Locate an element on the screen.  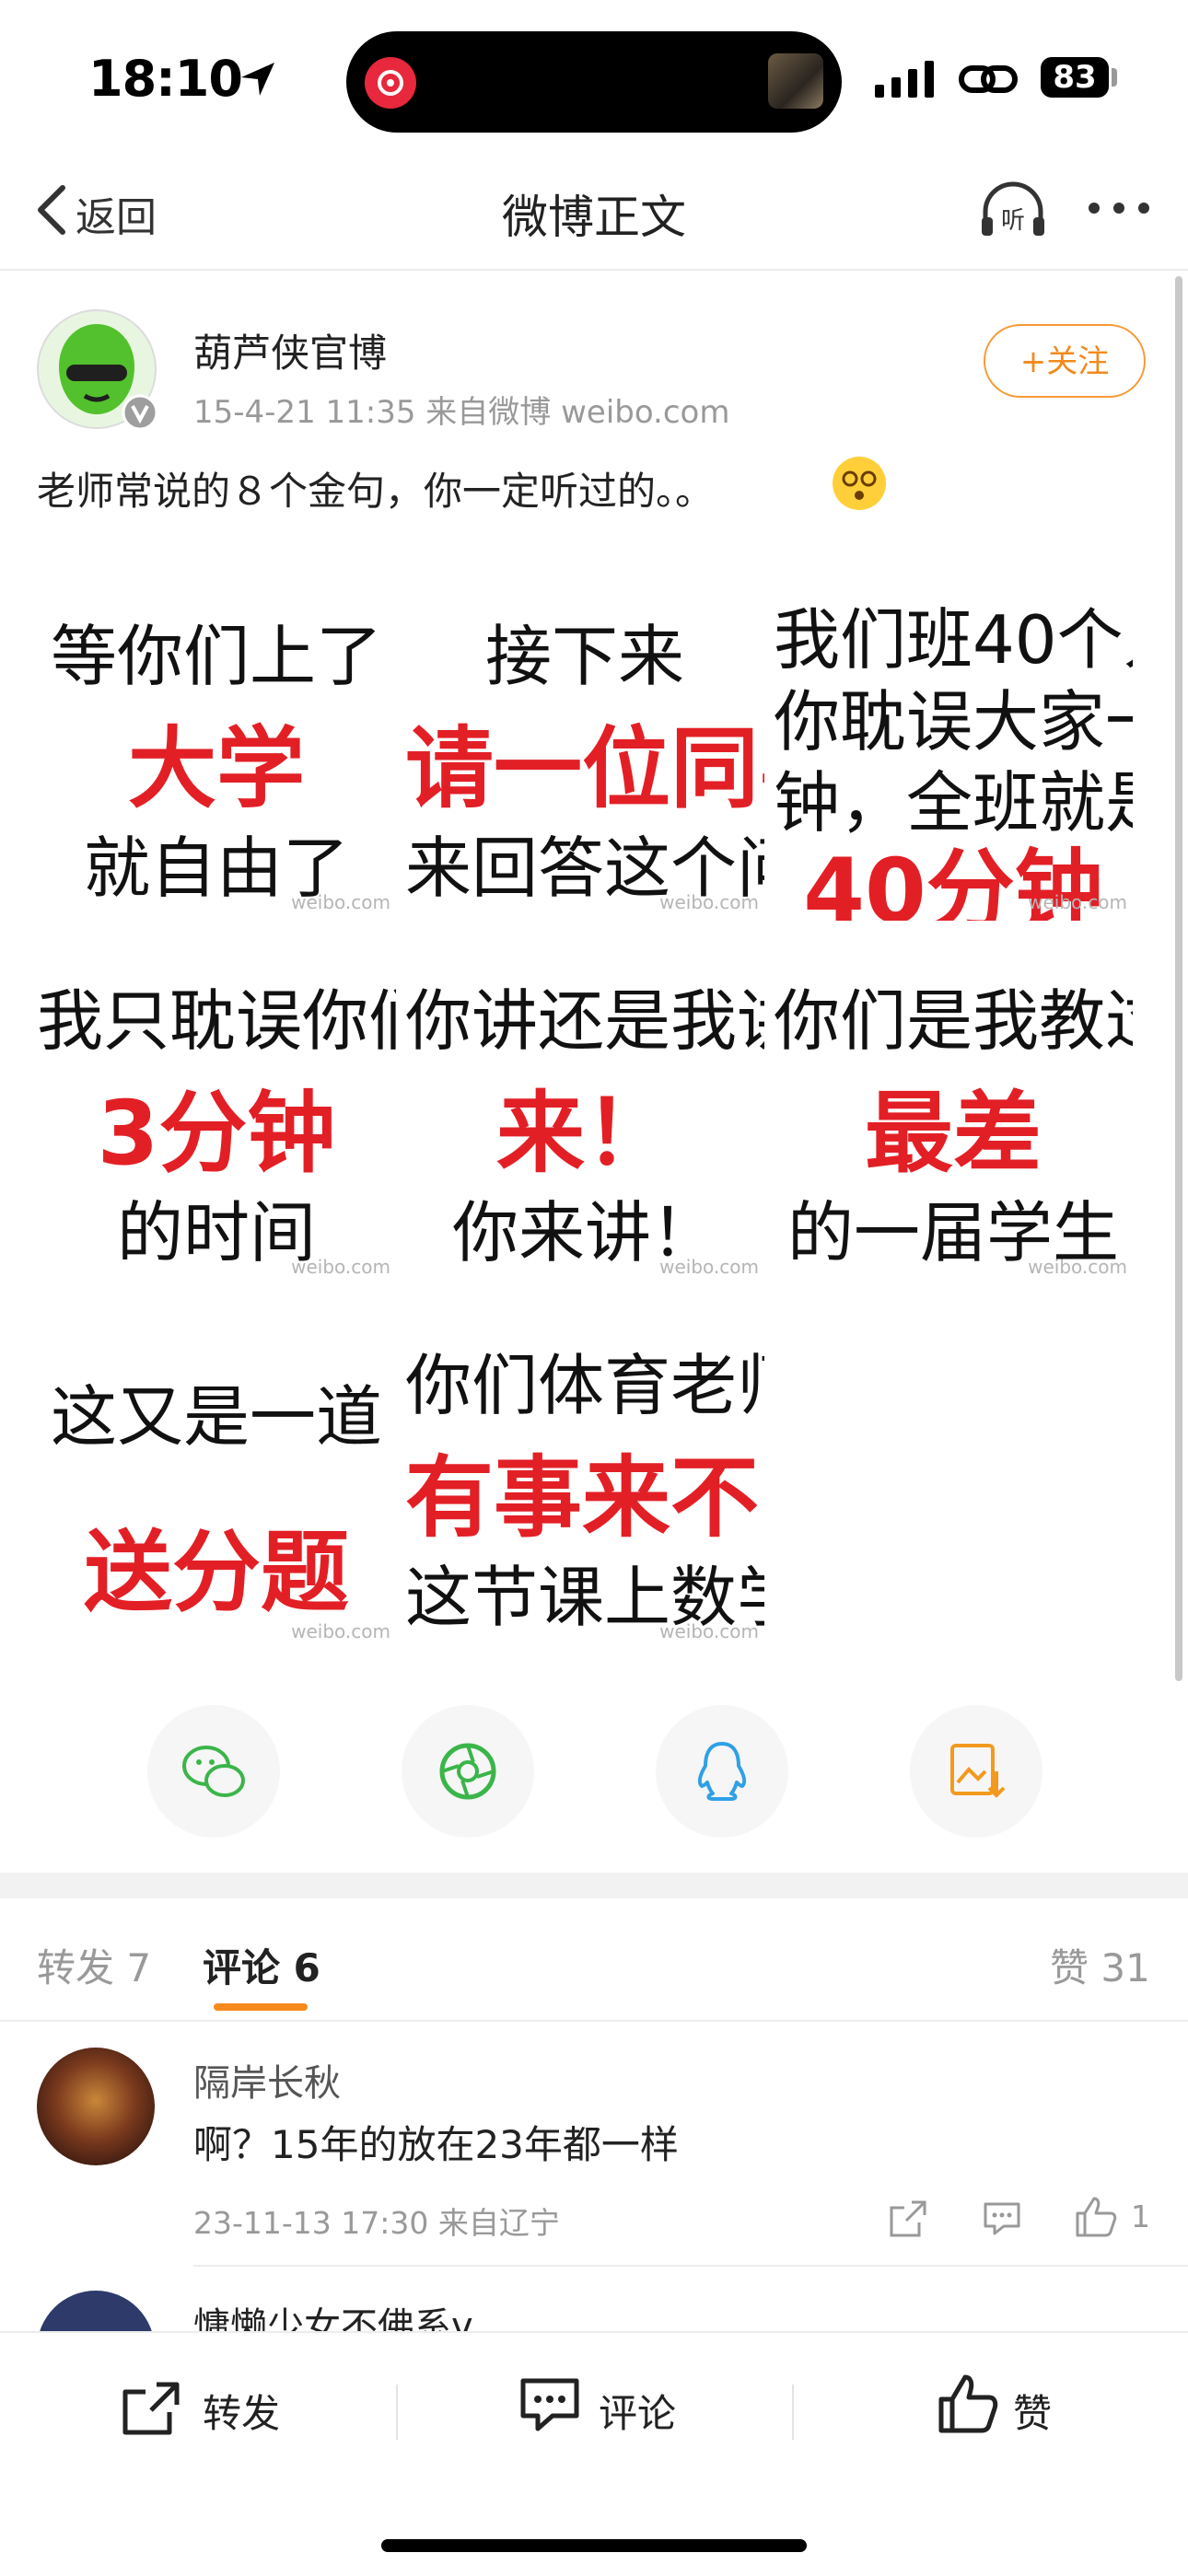
post-image: 我只耽误你们 3分钟 的时间 weibo.com is located at coordinates (216, 1105).